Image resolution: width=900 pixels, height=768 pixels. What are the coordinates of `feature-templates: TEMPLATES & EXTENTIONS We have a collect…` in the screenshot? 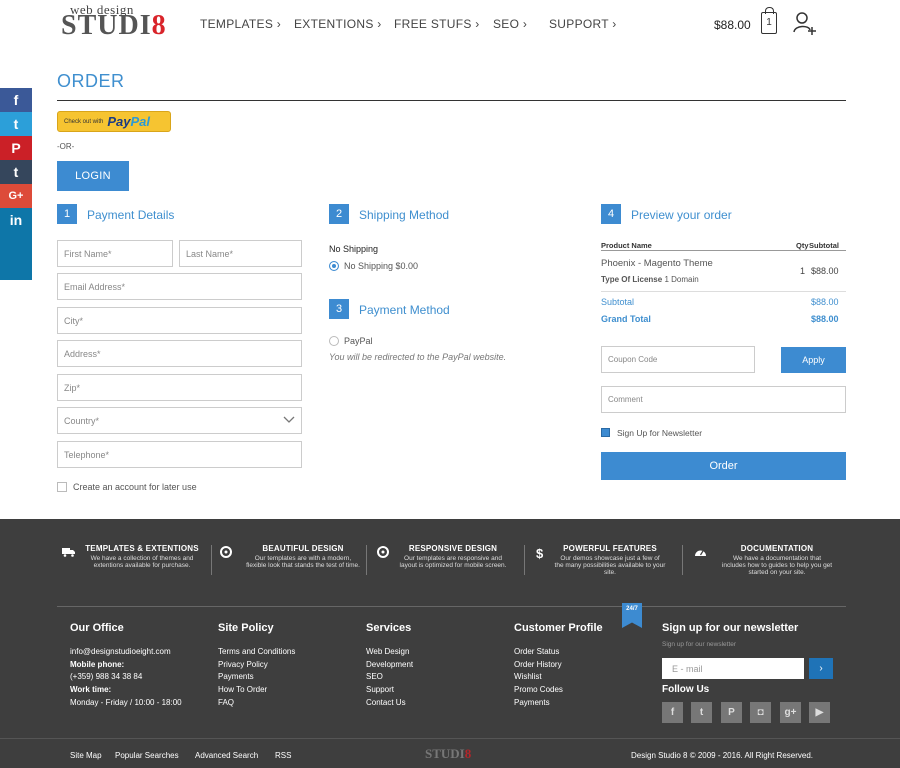 It's located at (142, 556).